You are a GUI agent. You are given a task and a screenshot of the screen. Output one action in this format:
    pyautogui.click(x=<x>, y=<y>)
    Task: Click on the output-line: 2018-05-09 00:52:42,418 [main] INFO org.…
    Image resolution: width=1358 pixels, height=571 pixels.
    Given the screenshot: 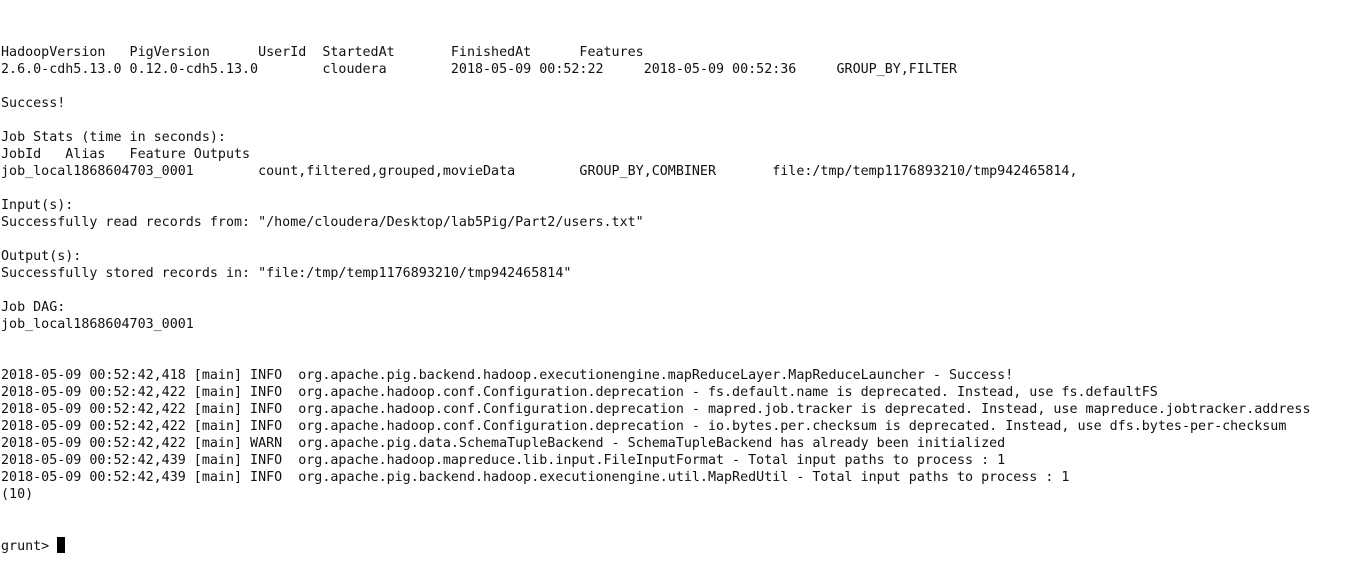 What is the action you would take?
    pyautogui.click(x=507, y=375)
    